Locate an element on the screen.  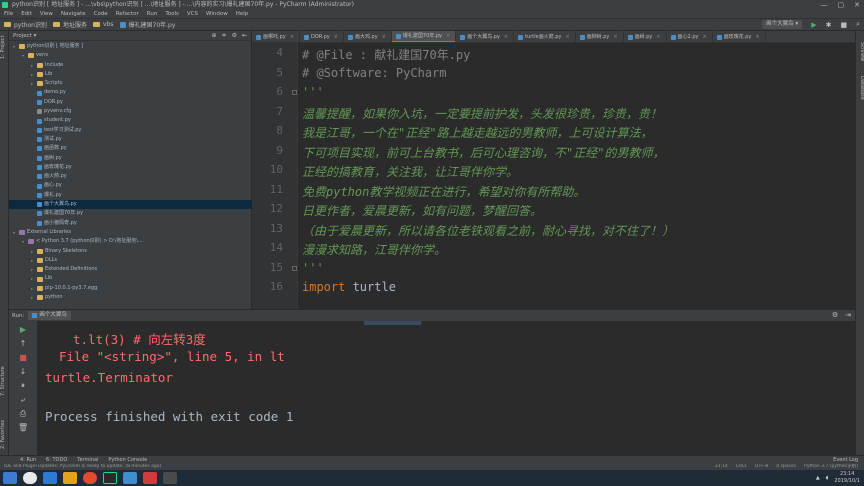
editor-tab: 画哪吒.py × is located at coordinates (276, 36).